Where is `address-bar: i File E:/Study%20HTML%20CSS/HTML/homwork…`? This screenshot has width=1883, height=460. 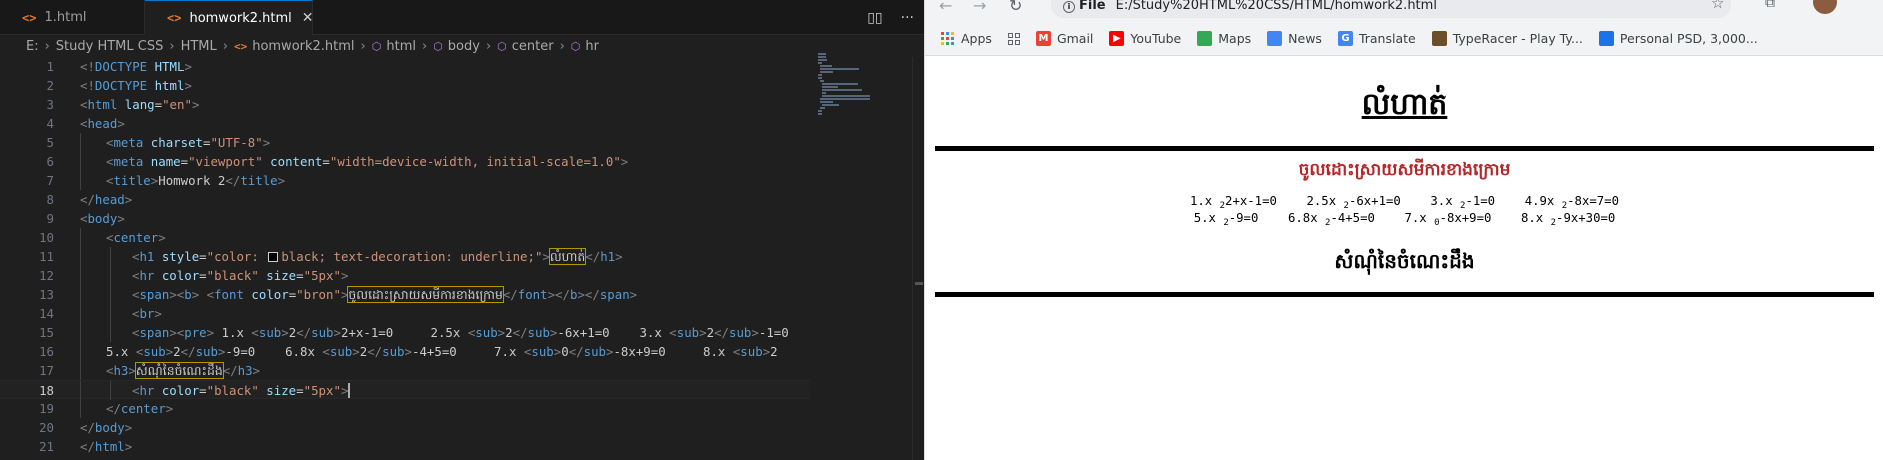
address-bar: i File E:/Study%20HTML%20CSS/HTML/homwork… is located at coordinates (1391, 9).